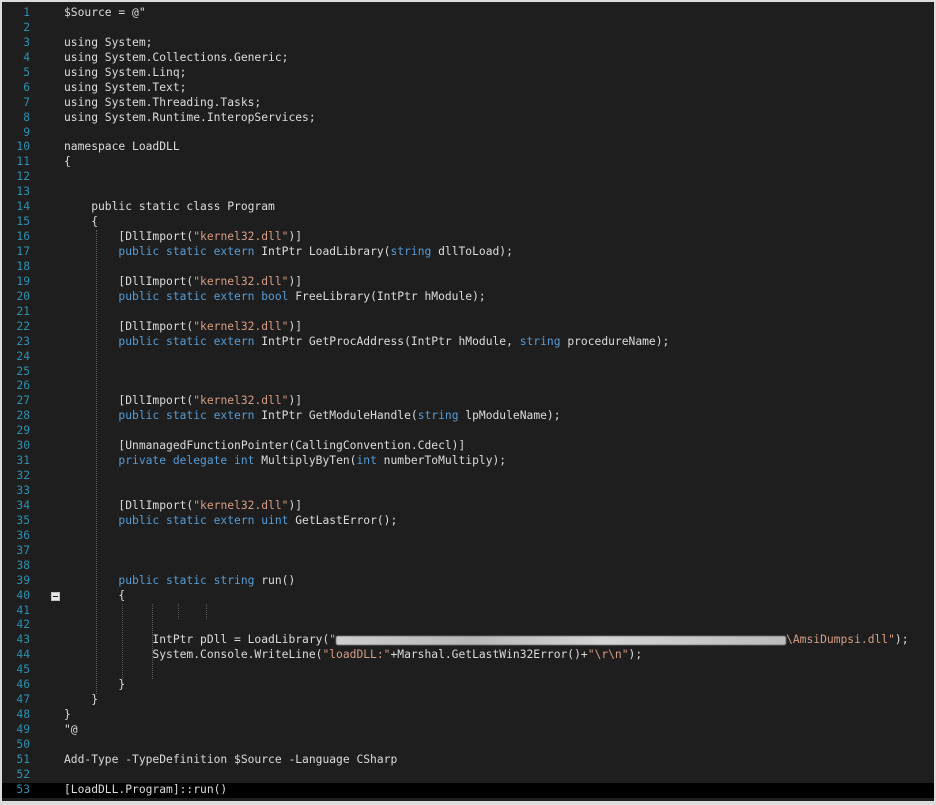 The image size is (936, 805). I want to click on line-number: 12, so click(23, 177).